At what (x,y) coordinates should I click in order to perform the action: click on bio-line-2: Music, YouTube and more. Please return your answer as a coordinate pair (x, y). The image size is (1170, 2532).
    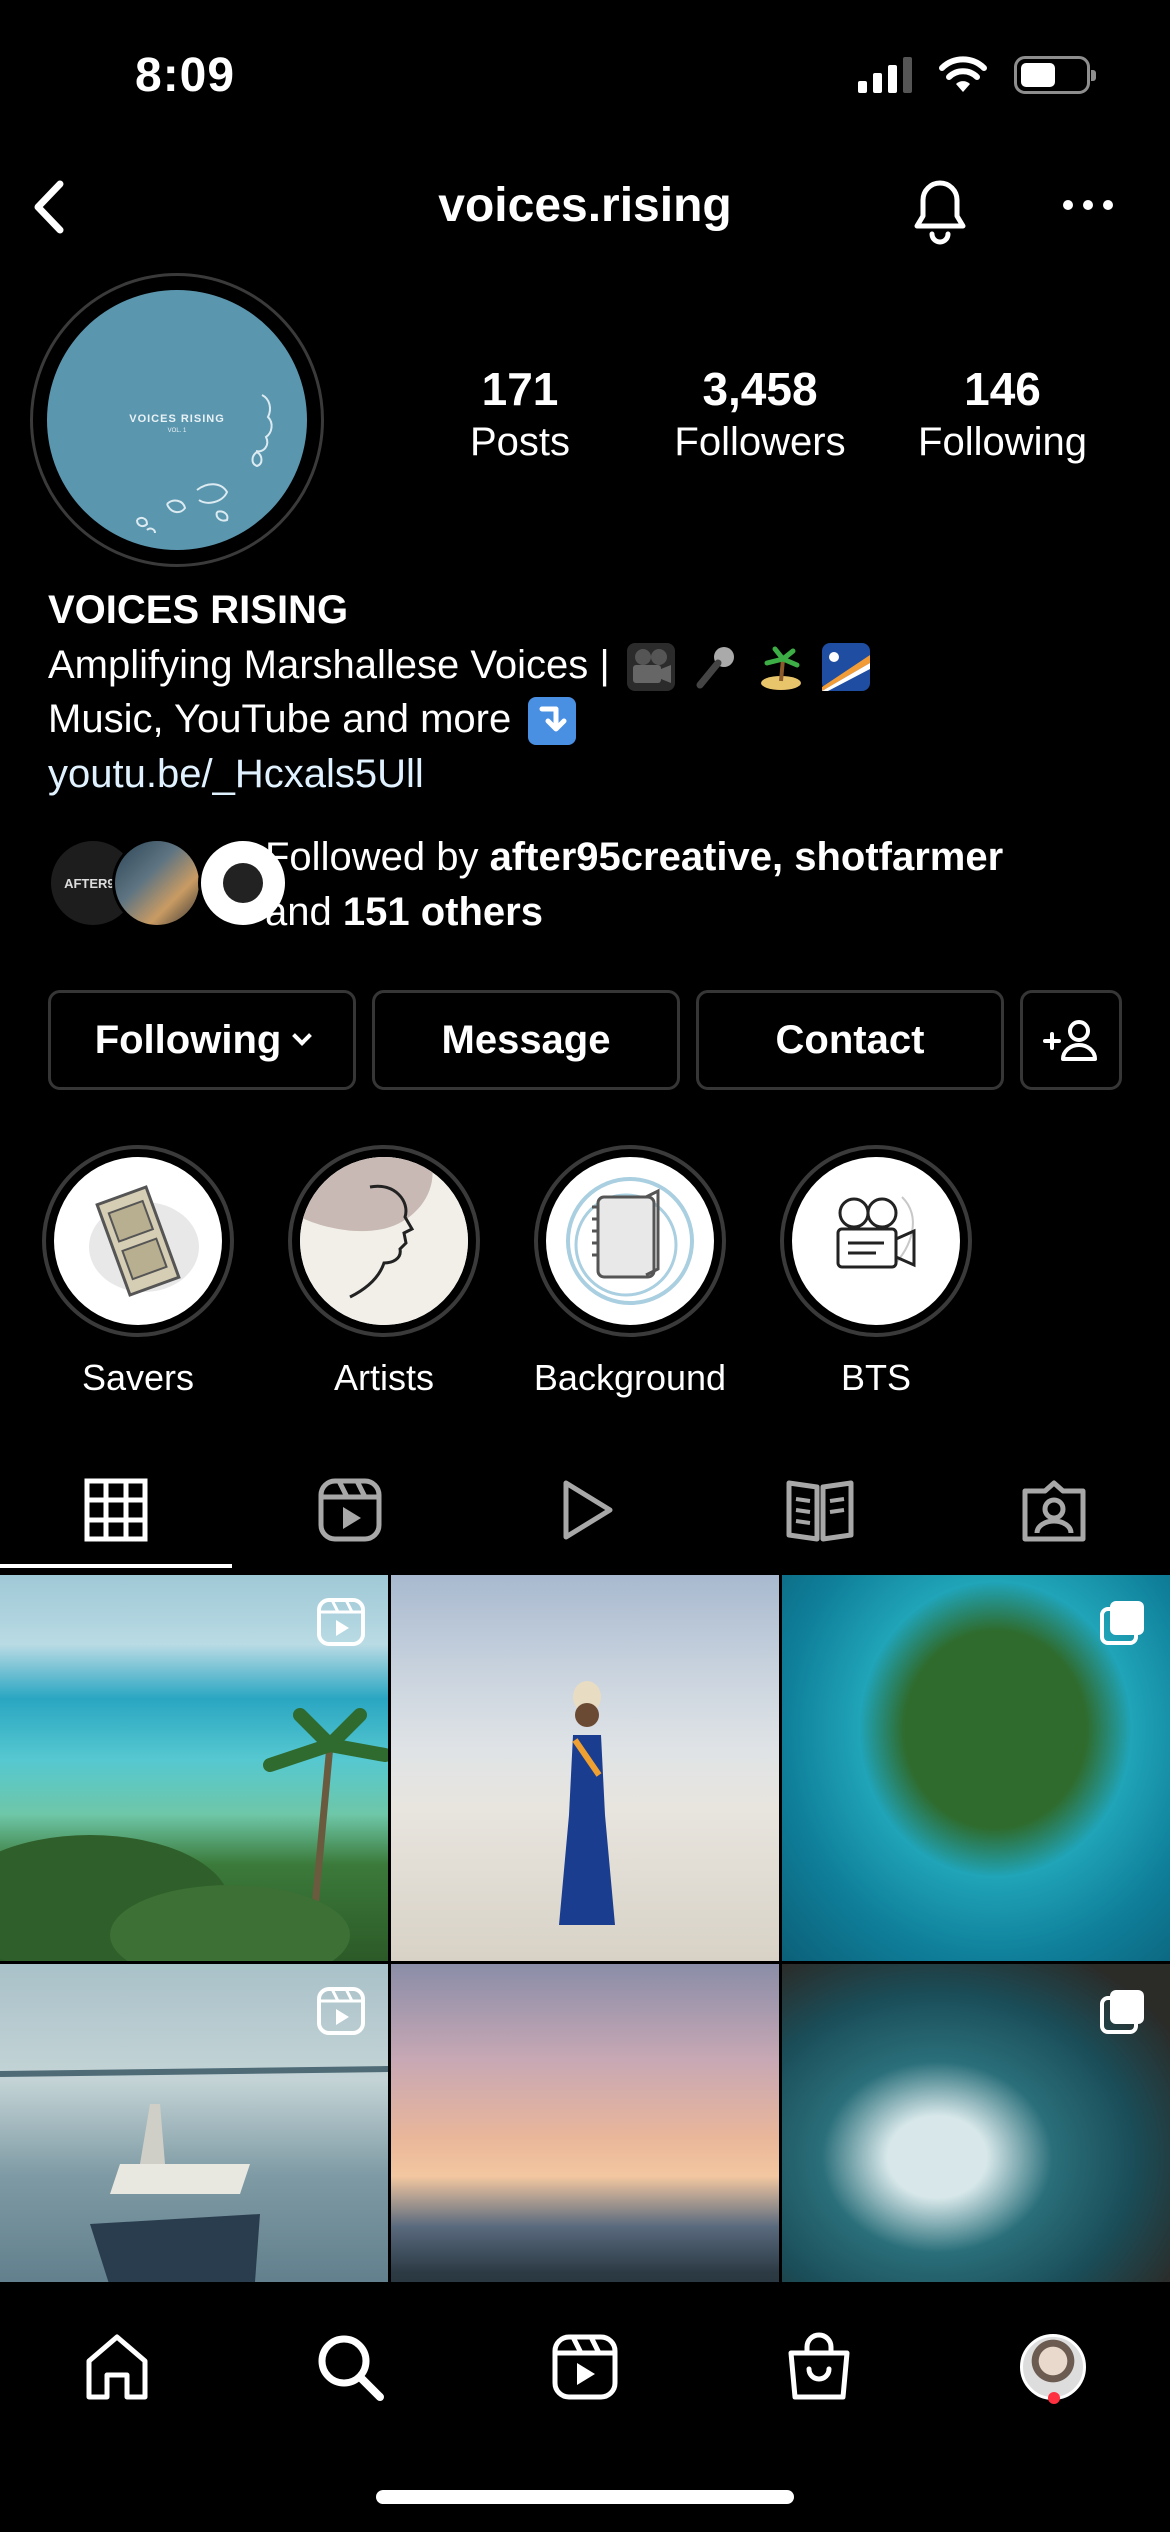
    Looking at the image, I should click on (312, 721).